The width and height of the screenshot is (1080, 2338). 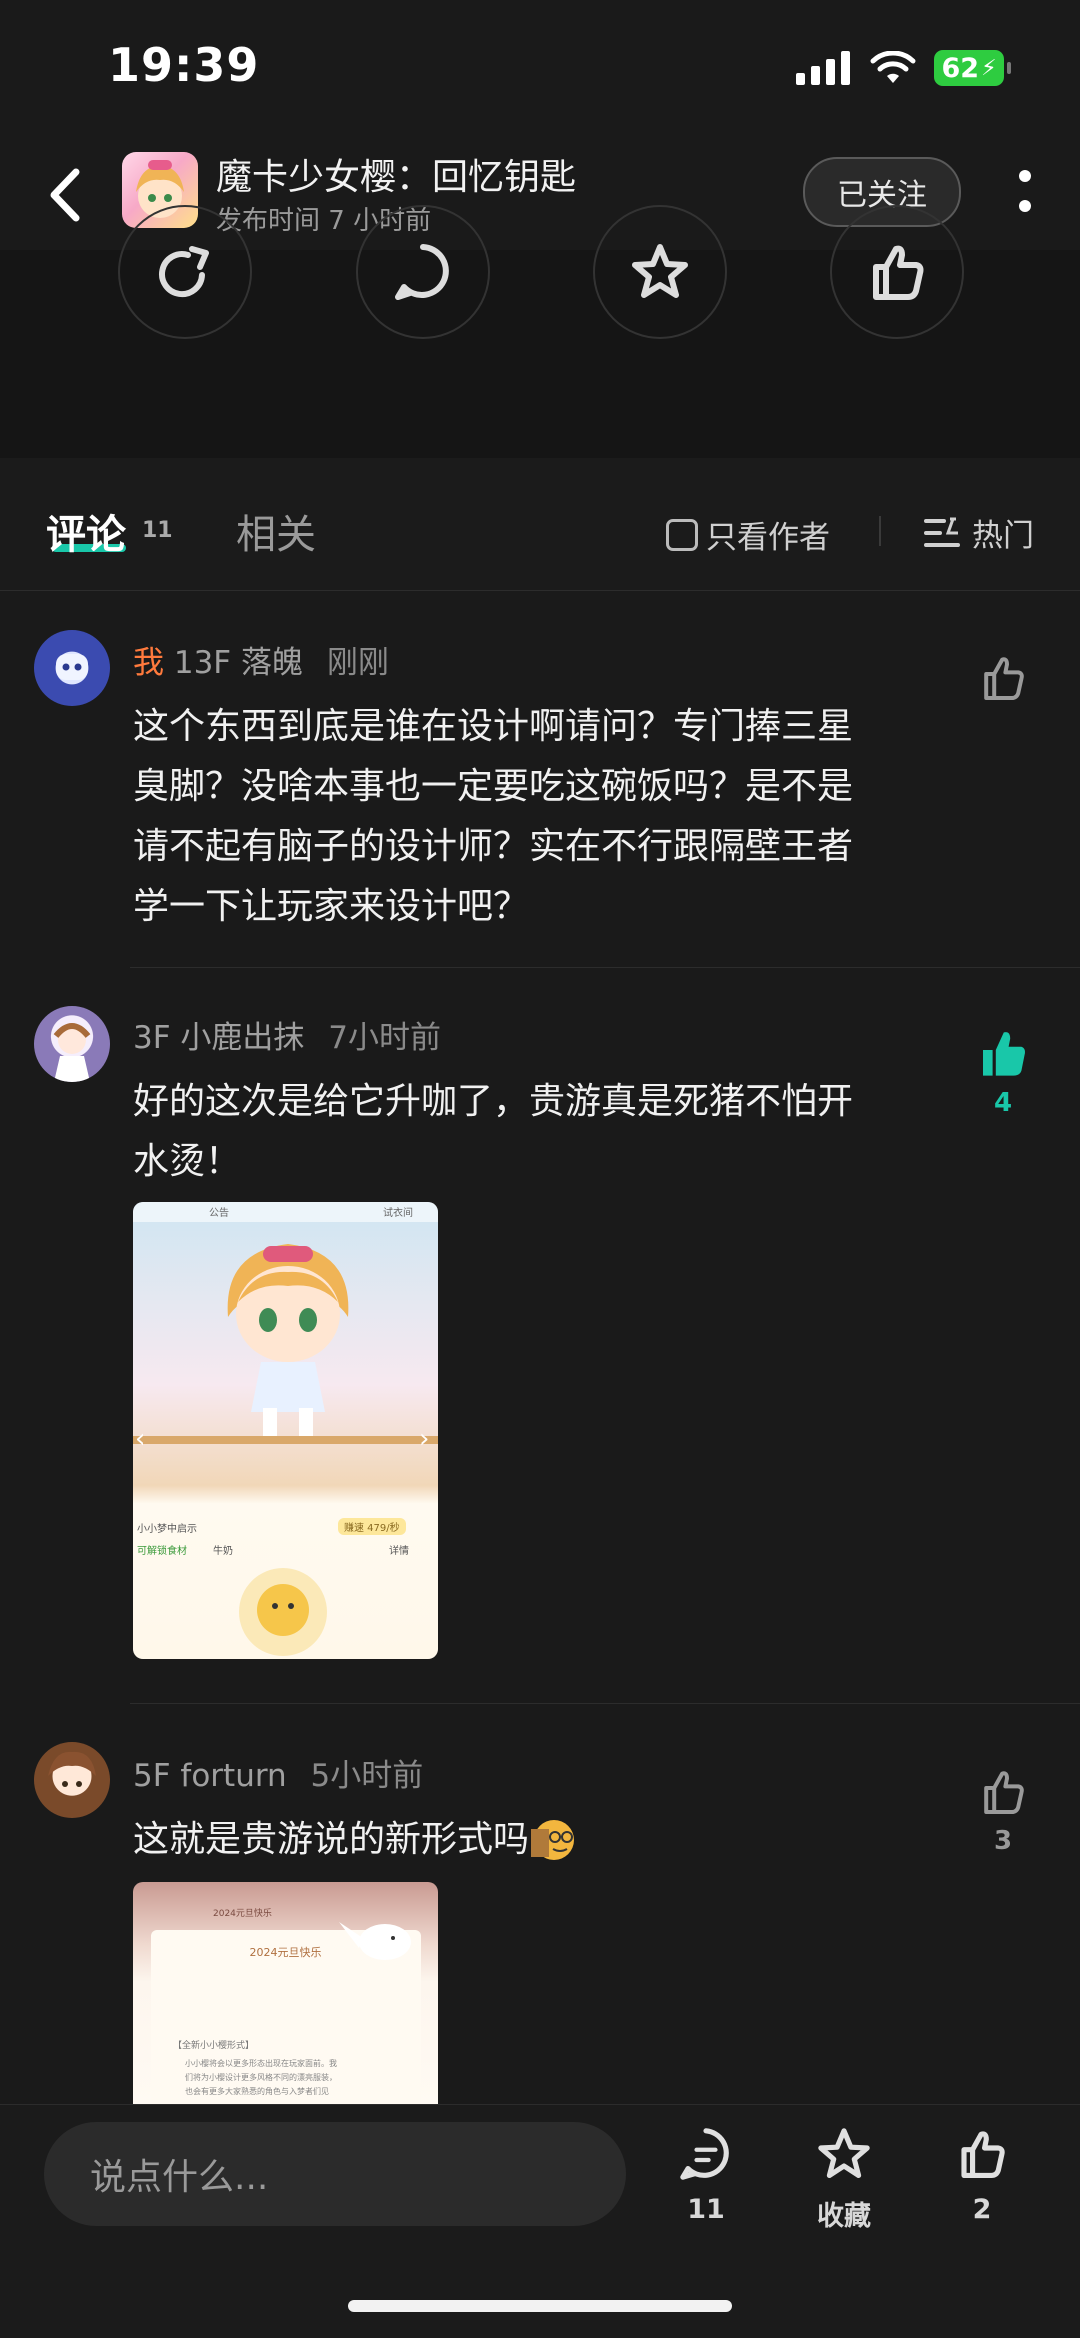 I want to click on comment-action, so click(x=423, y=272).